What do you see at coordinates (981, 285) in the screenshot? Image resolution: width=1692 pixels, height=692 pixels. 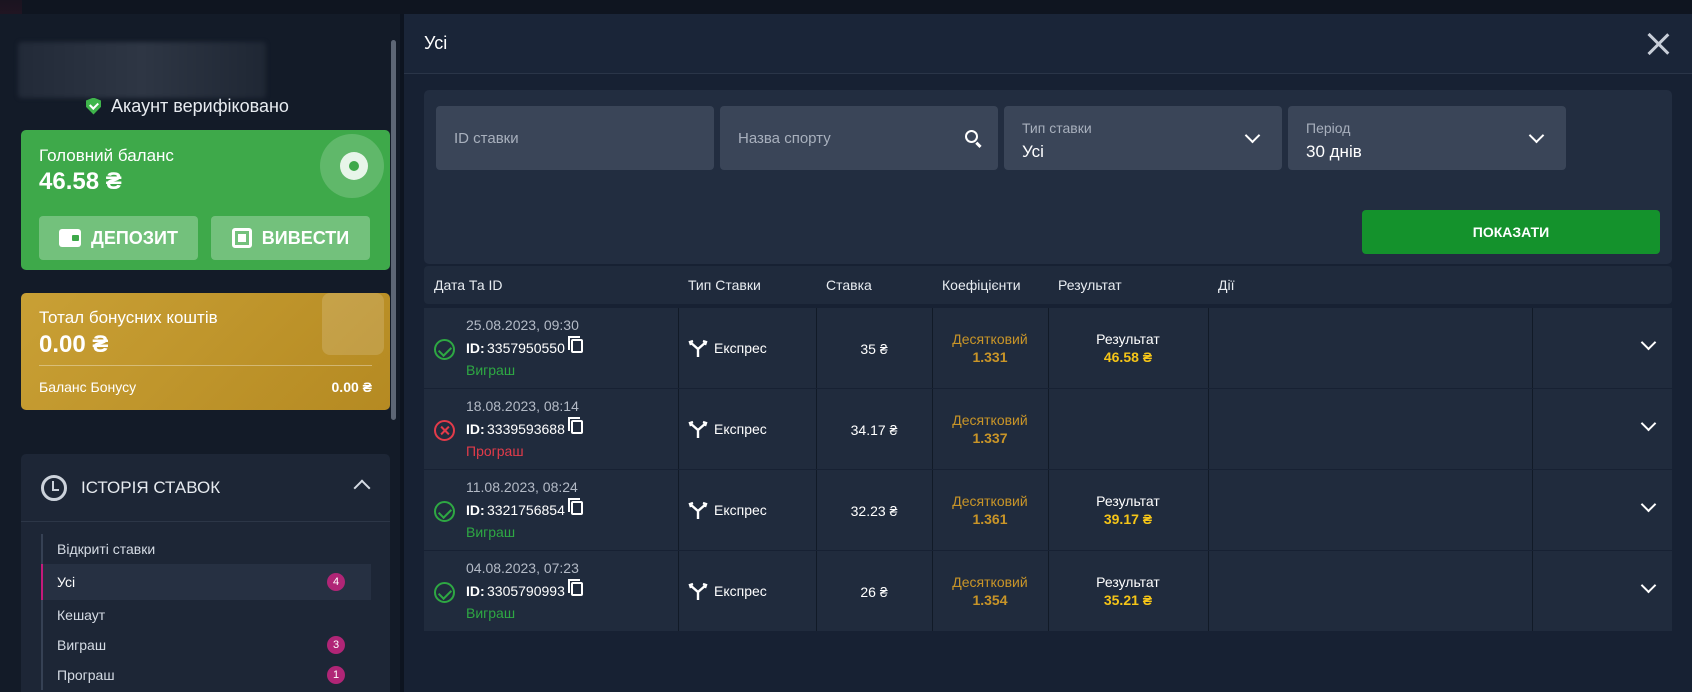 I see `header-odds: Коефіцієнти` at bounding box center [981, 285].